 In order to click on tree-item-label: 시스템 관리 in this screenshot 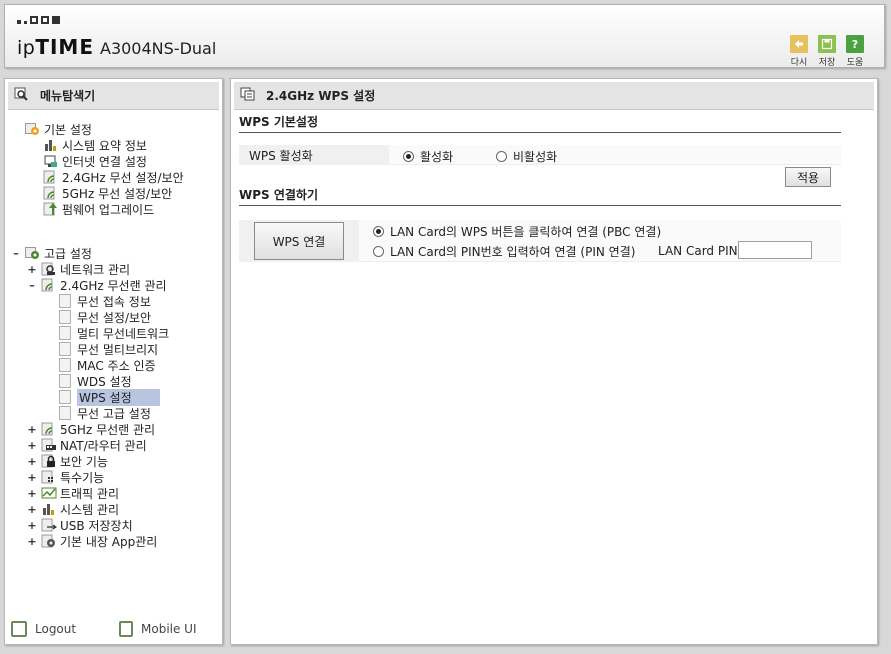, I will do `click(90, 509)`.